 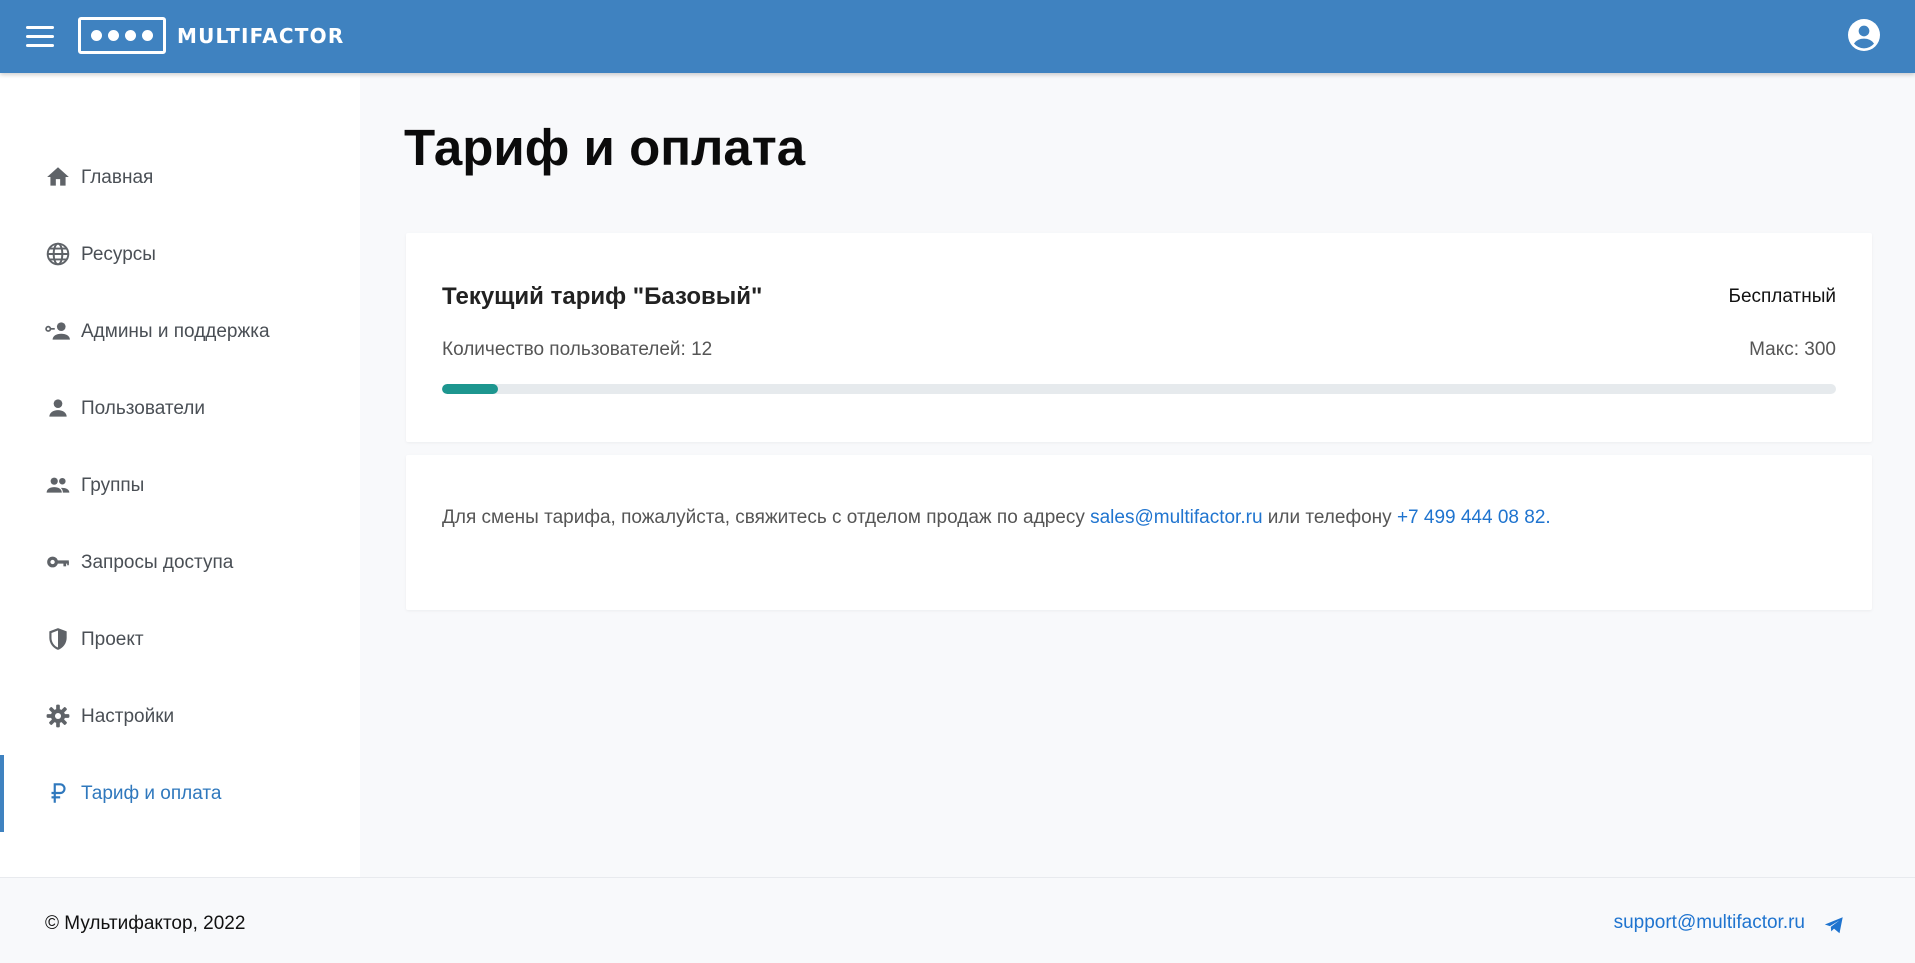 I want to click on sidebar-item-label: Админы и поддержка, so click(x=175, y=331).